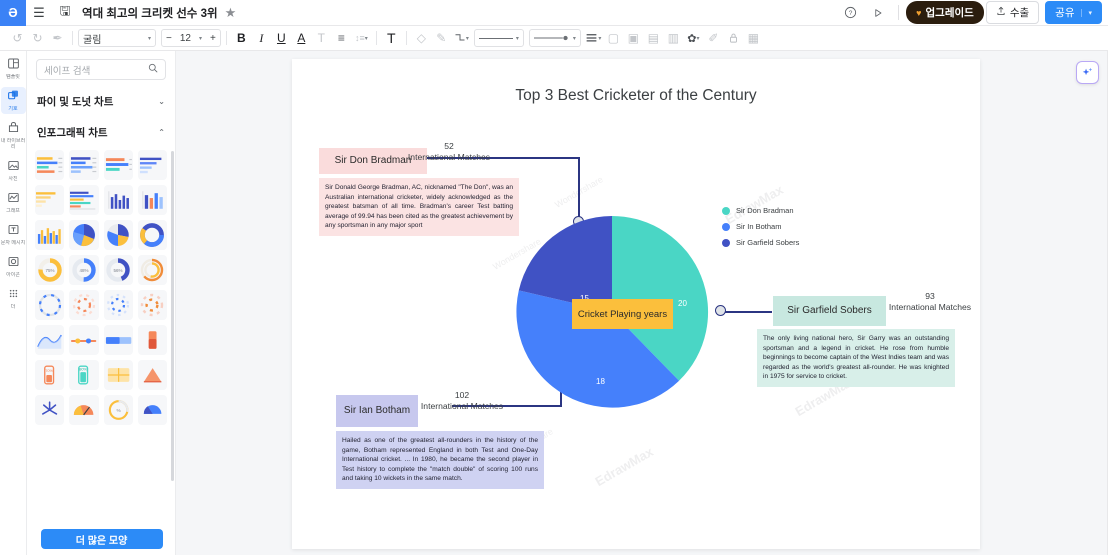 The height and width of the screenshot is (555, 1108). Describe the element at coordinates (1012, 12) in the screenshot. I see `export-button: 수출` at that location.